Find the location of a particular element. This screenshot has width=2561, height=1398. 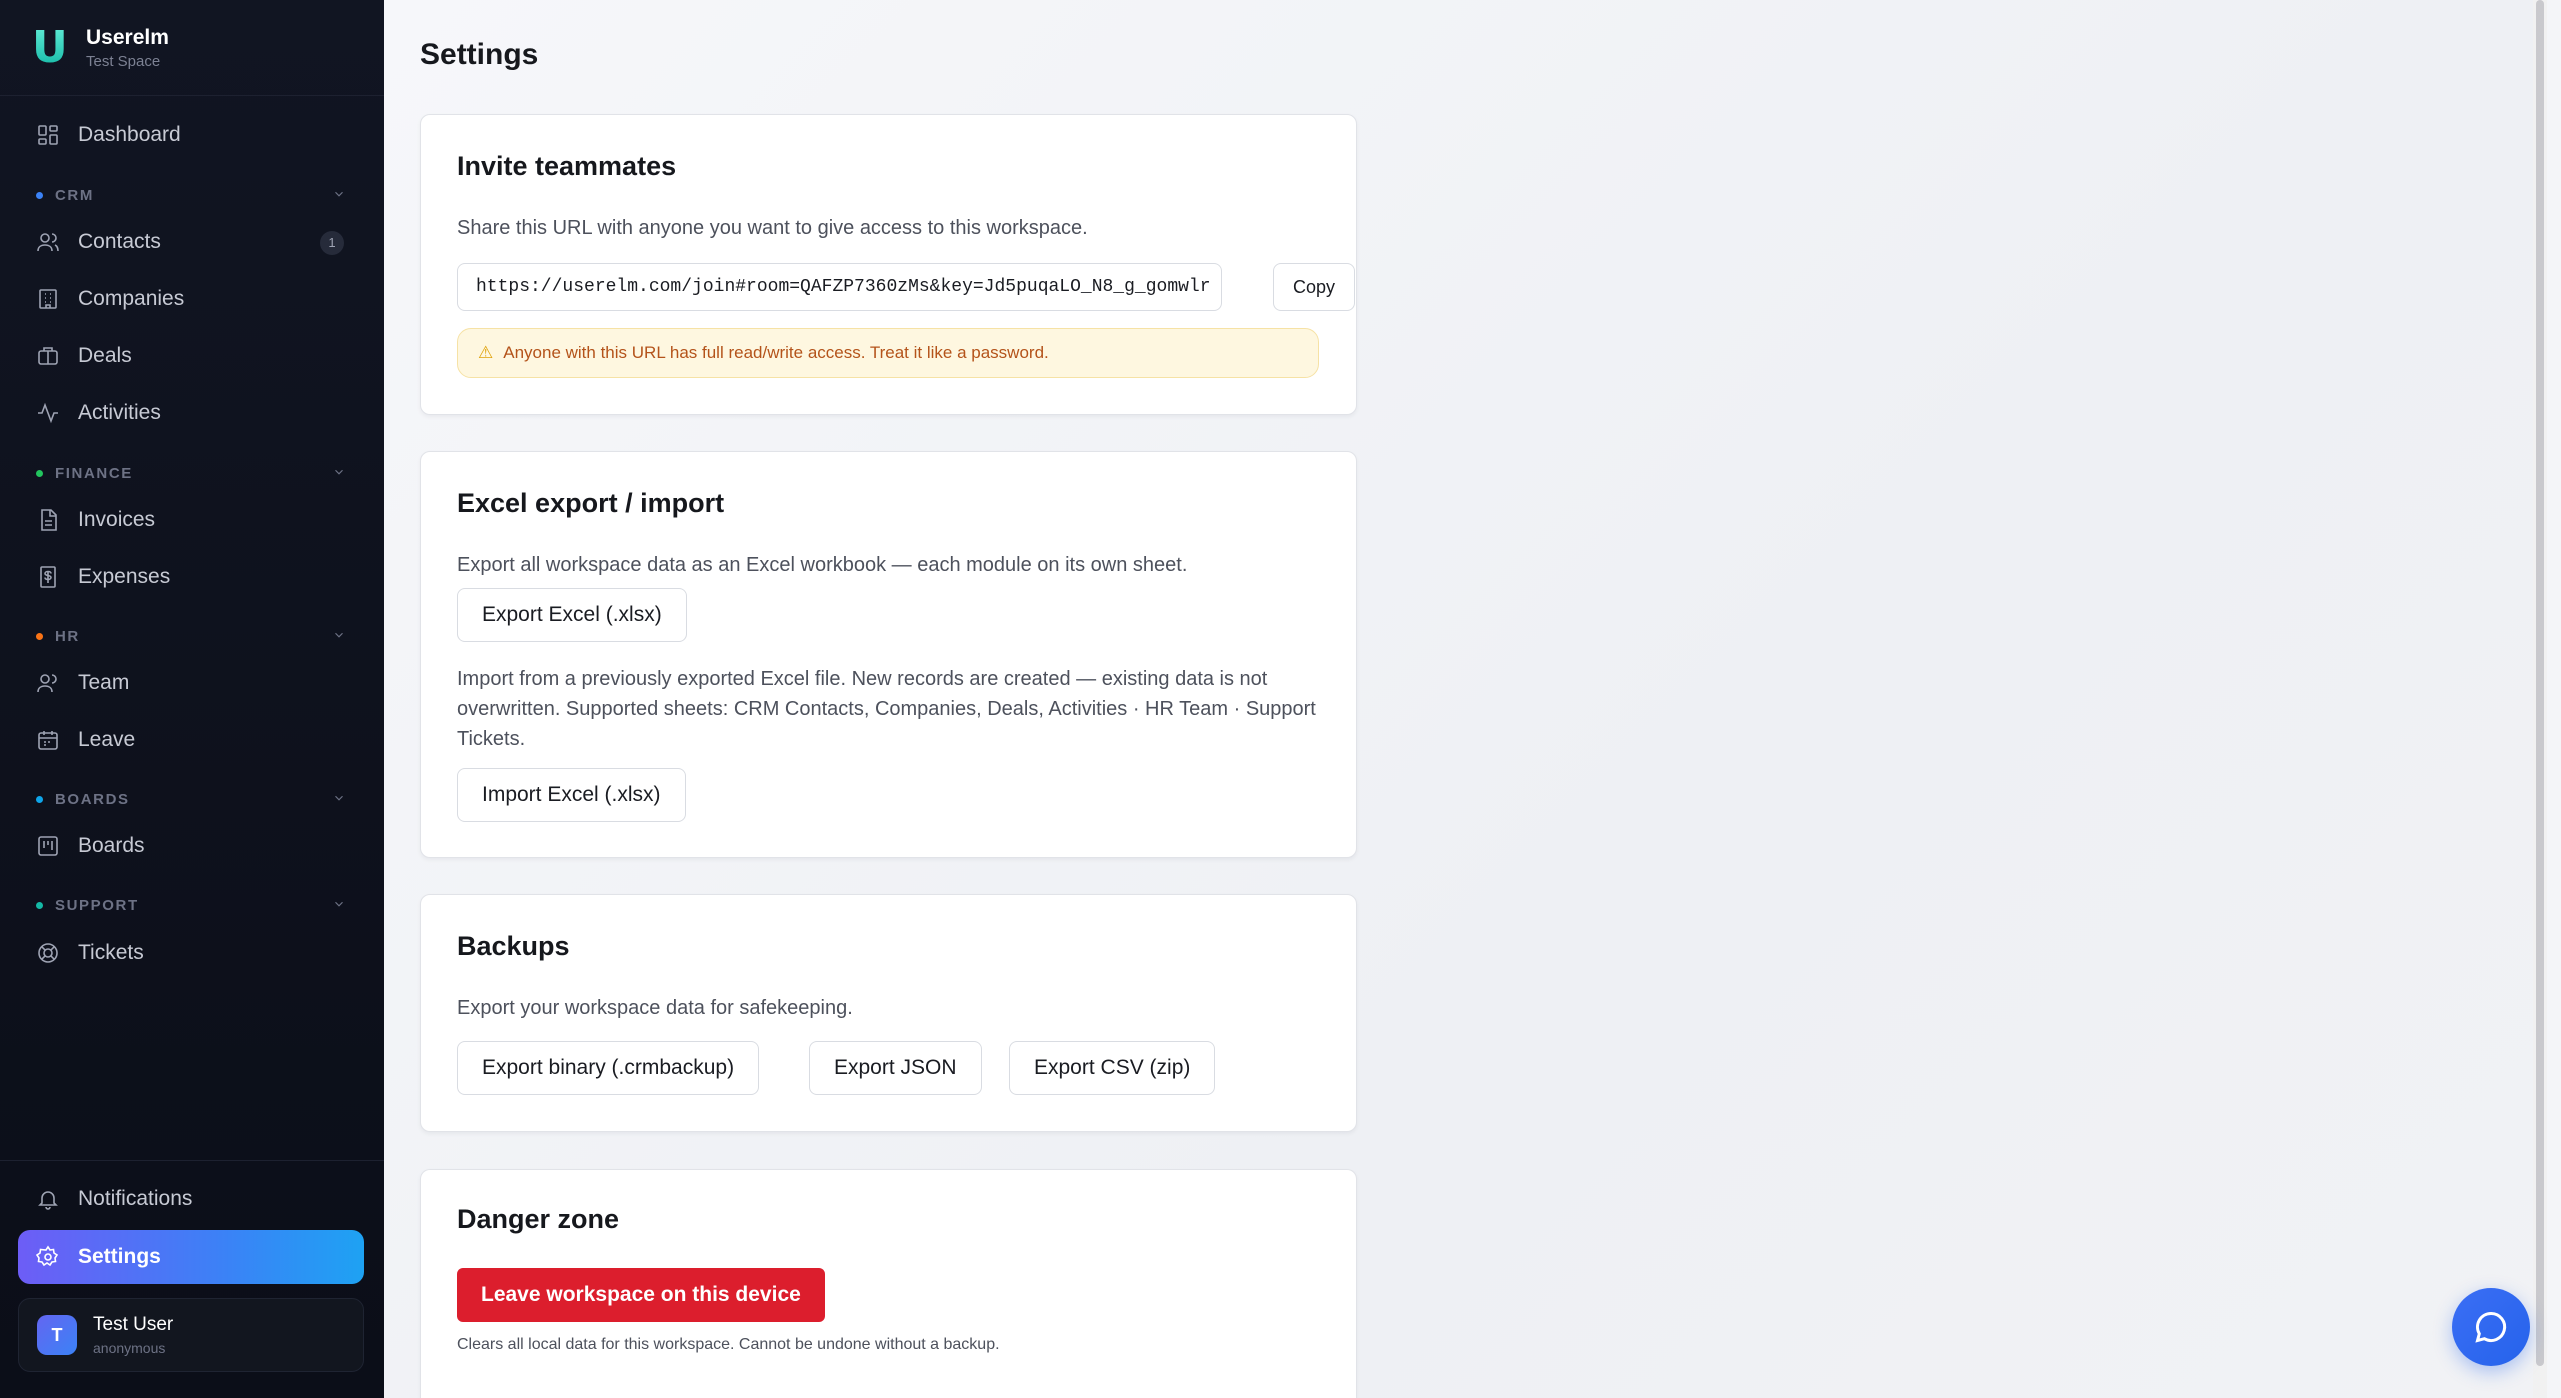

chat-bubble-icon is located at coordinates (2491, 1327).